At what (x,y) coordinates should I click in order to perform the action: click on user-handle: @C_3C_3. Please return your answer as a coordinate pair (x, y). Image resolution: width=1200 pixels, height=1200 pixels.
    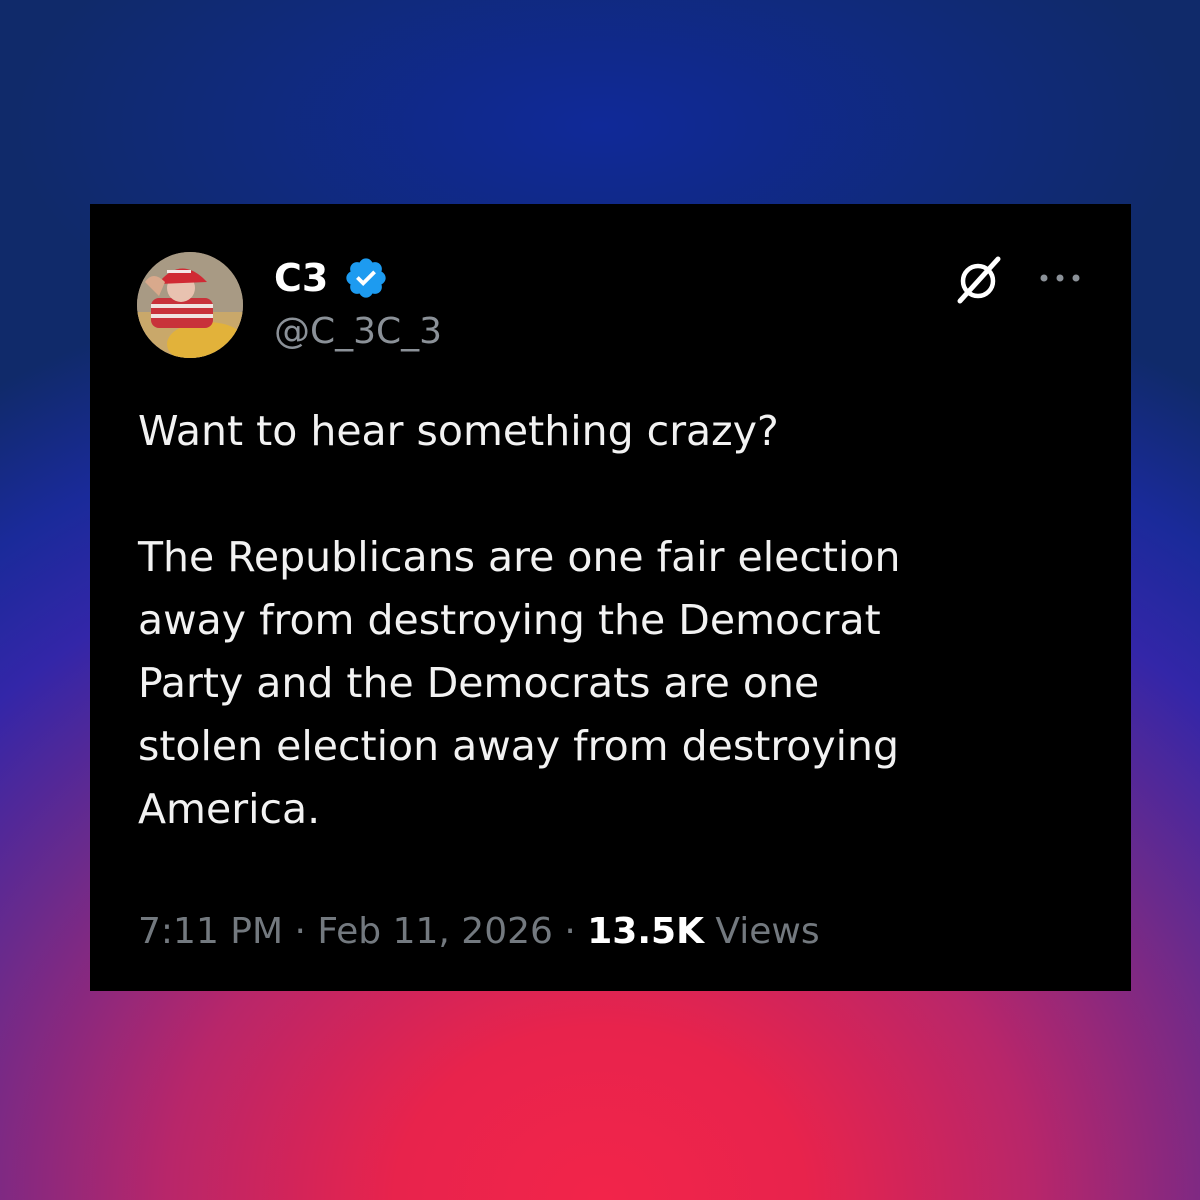
    Looking at the image, I should click on (358, 332).